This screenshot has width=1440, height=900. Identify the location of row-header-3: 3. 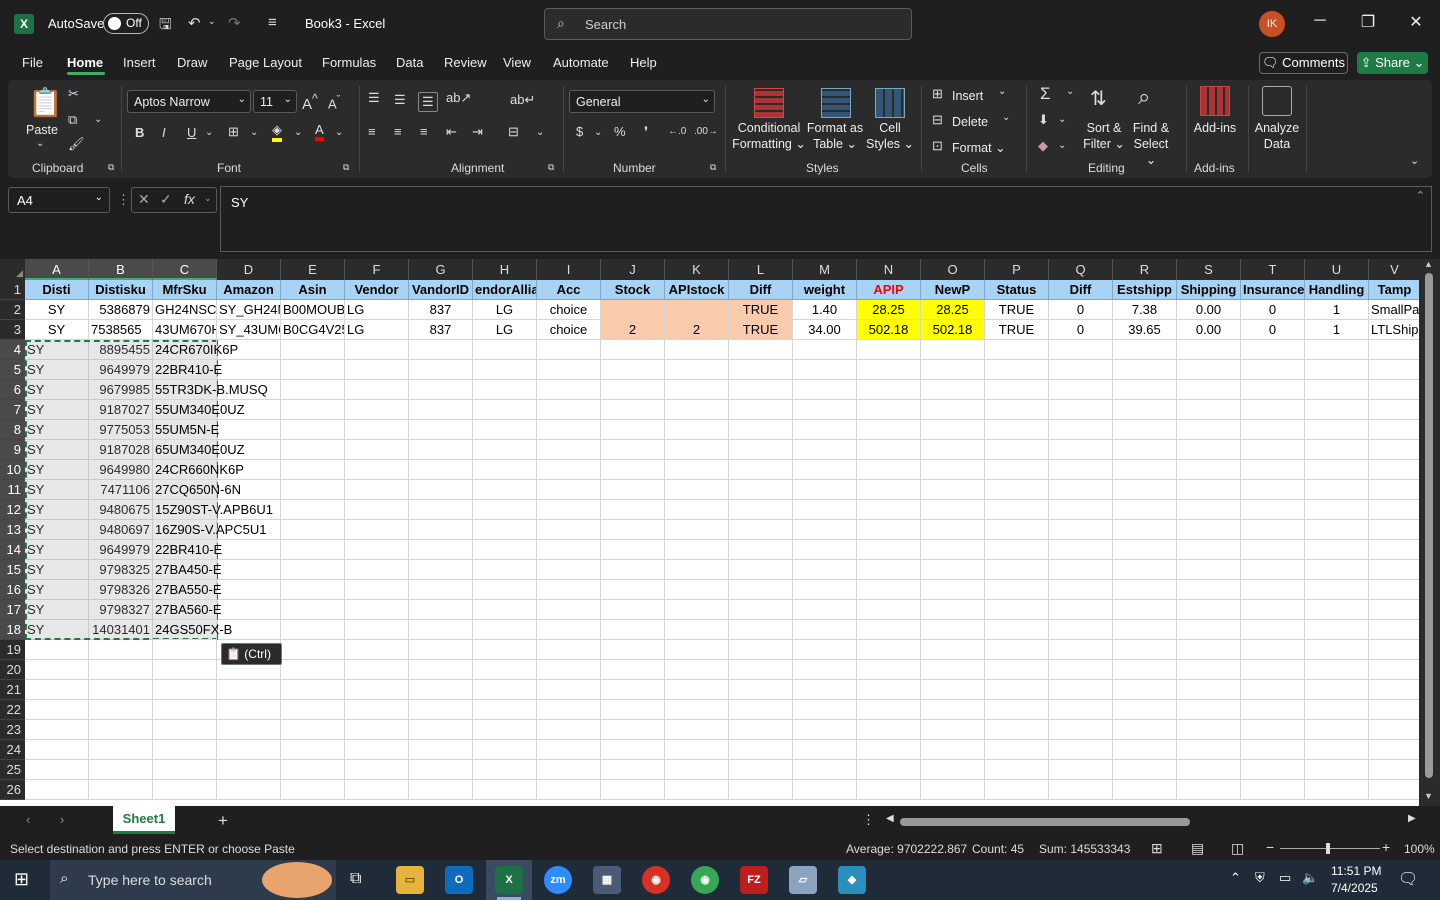
(12, 330).